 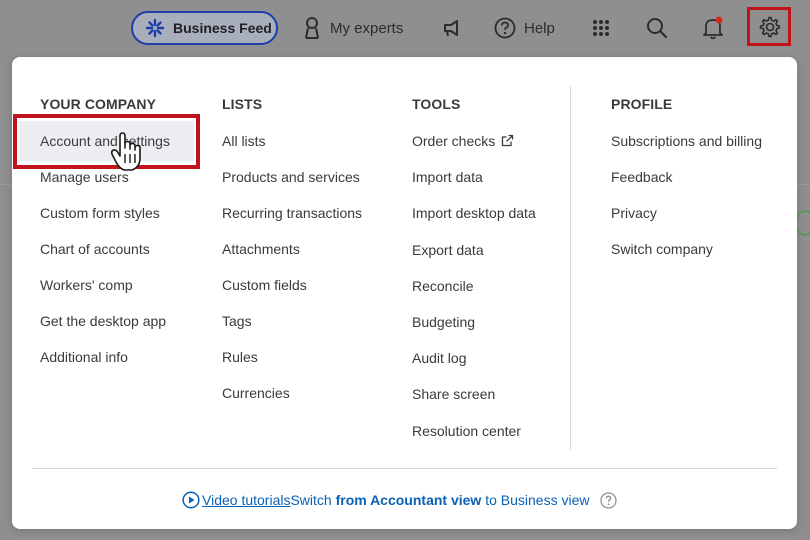 I want to click on menu-item-chart-of-accounts: Chart of accounts, so click(x=103, y=258).